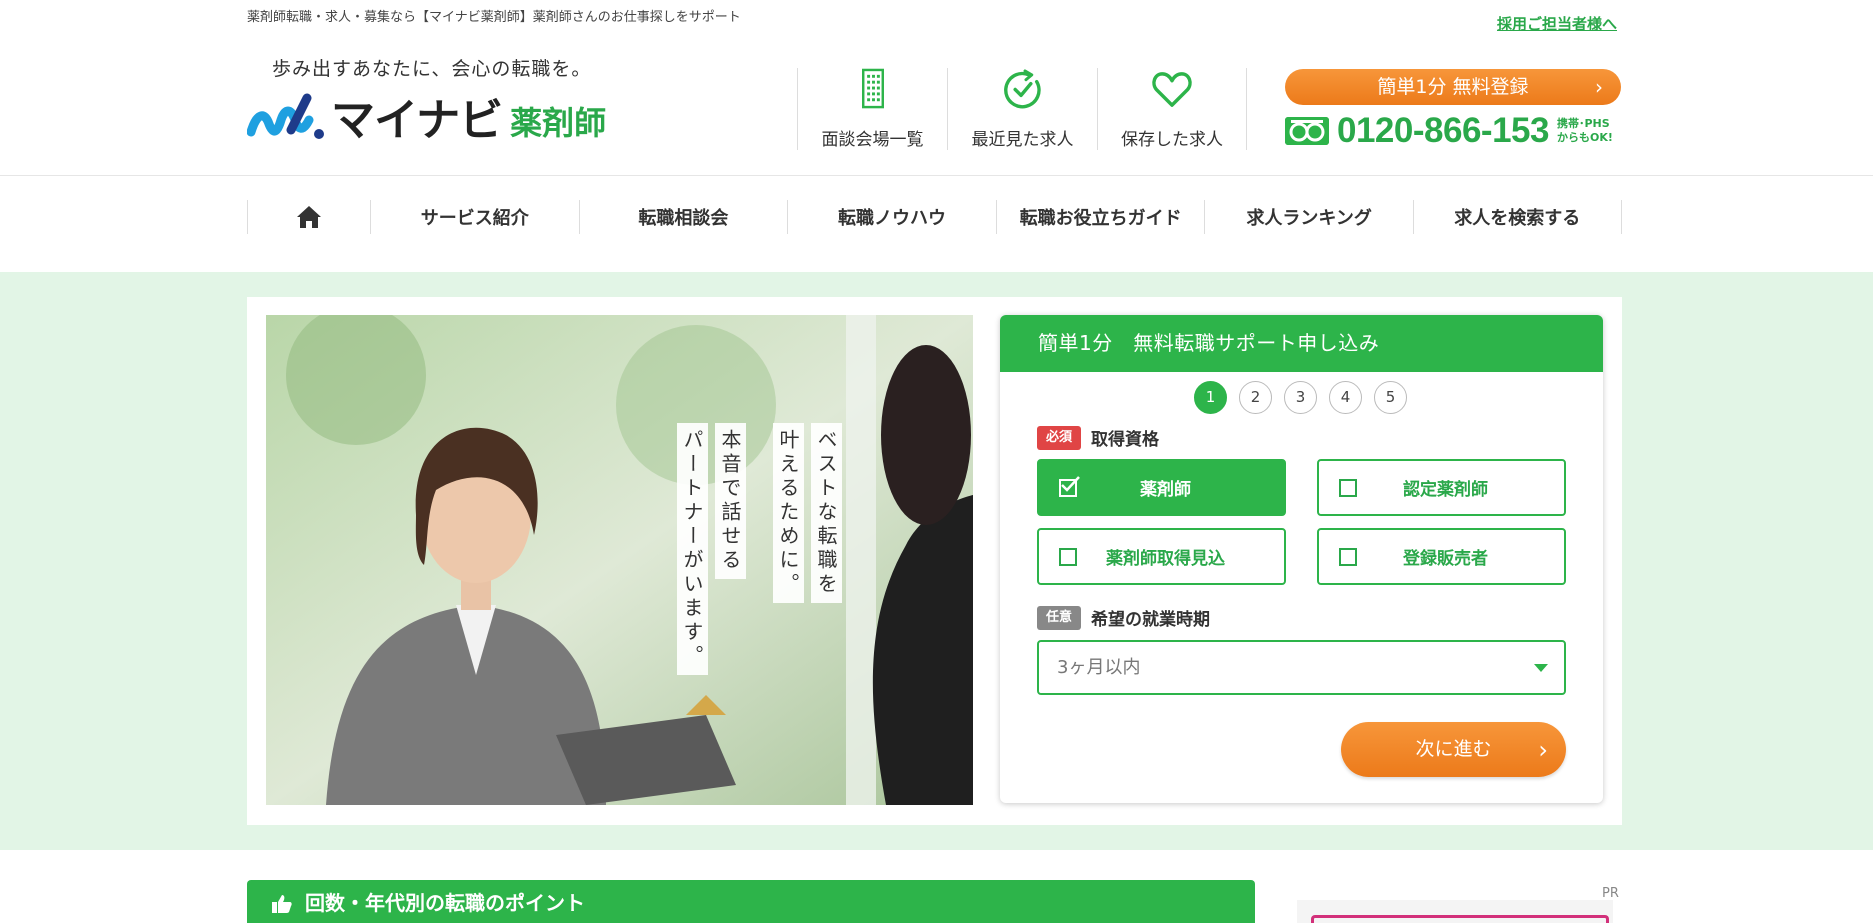  I want to click on heart-icon, so click(1172, 89).